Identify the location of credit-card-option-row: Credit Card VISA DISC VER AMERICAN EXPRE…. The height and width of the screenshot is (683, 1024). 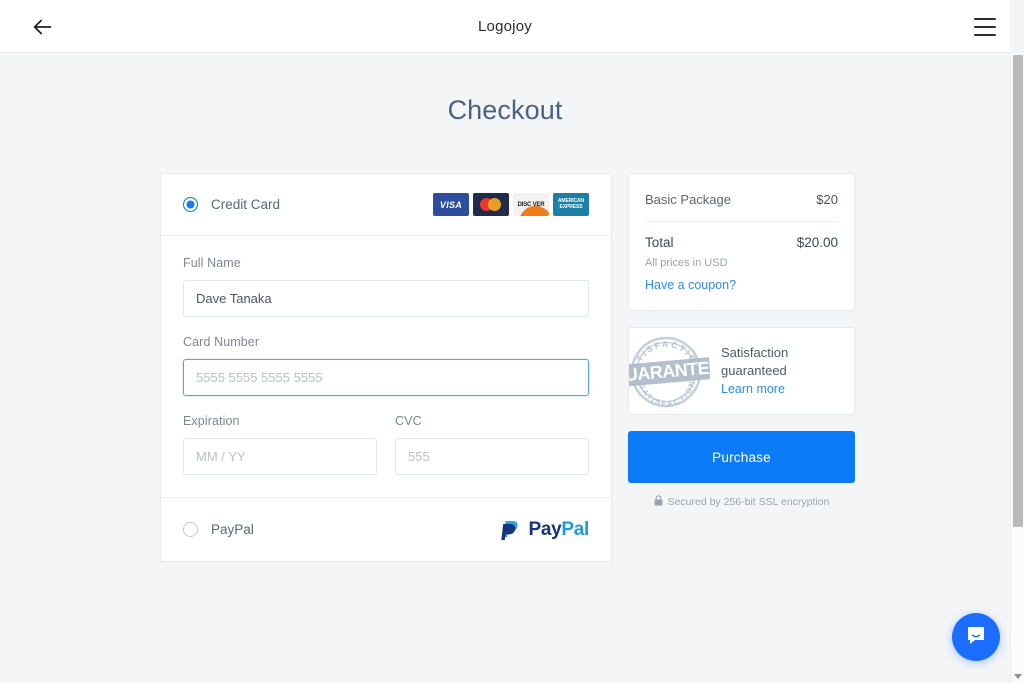
(386, 205).